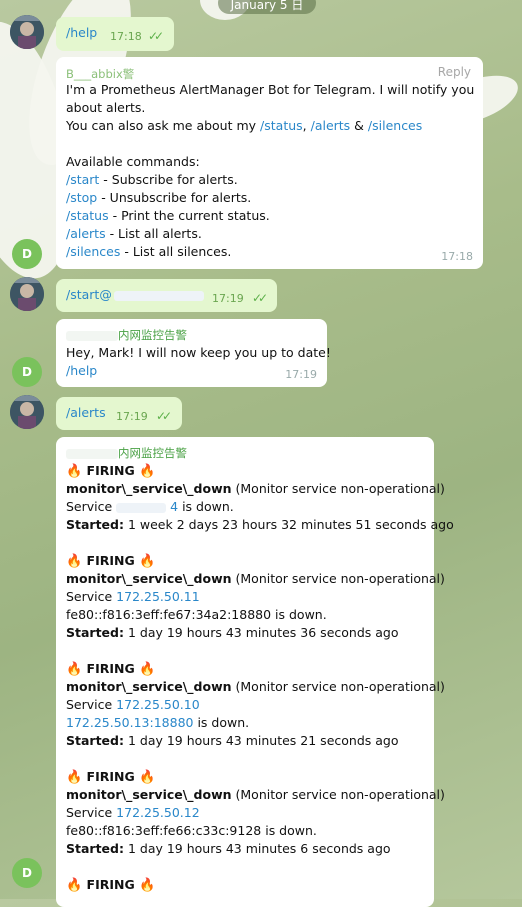 This screenshot has height=907, width=522. I want to click on message-text: You can also ask me about my, so click(163, 125).